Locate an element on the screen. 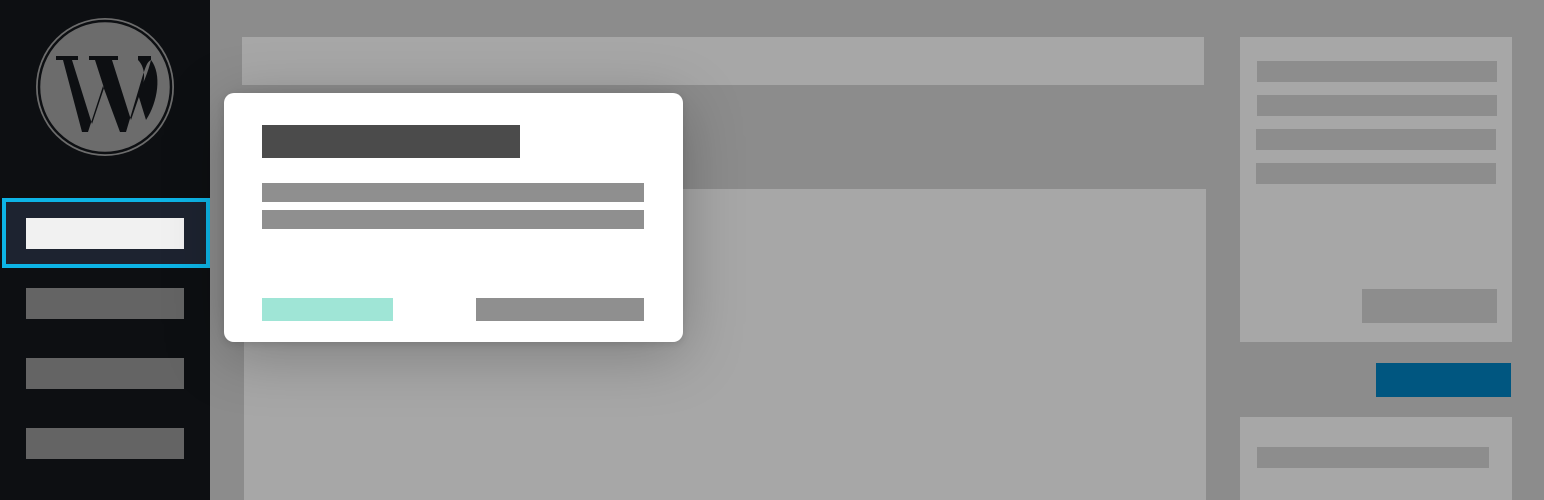  publish-button is located at coordinates (1443, 380).